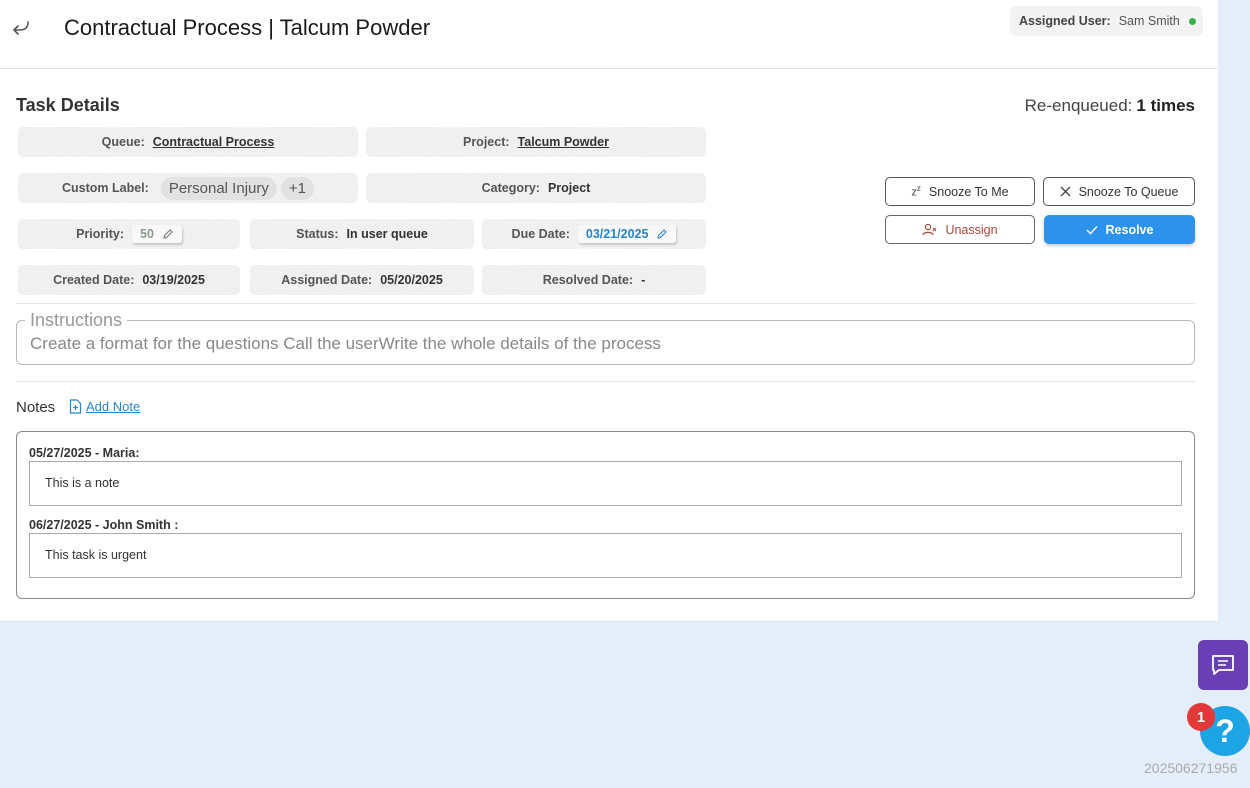  What do you see at coordinates (21, 27) in the screenshot?
I see `back-arrow-icon` at bounding box center [21, 27].